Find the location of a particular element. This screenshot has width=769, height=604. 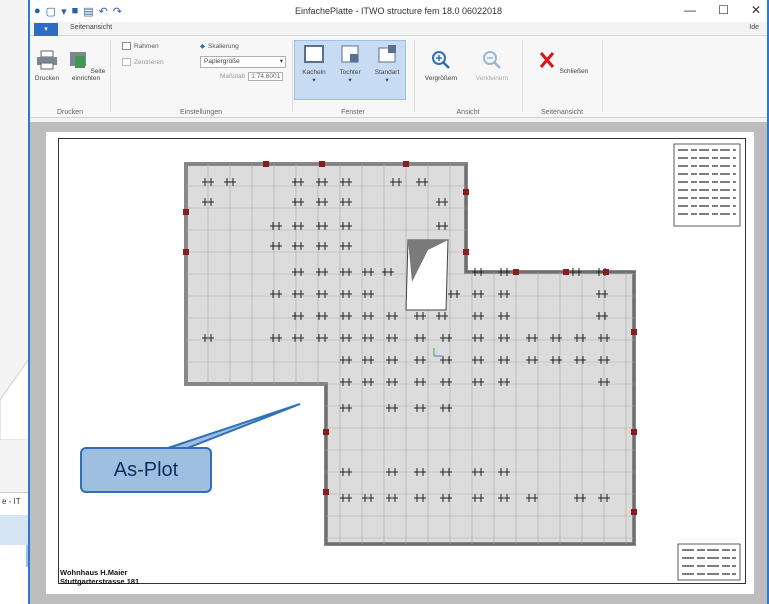

as-plot-callout: As-Plot is located at coordinates (146, 470).